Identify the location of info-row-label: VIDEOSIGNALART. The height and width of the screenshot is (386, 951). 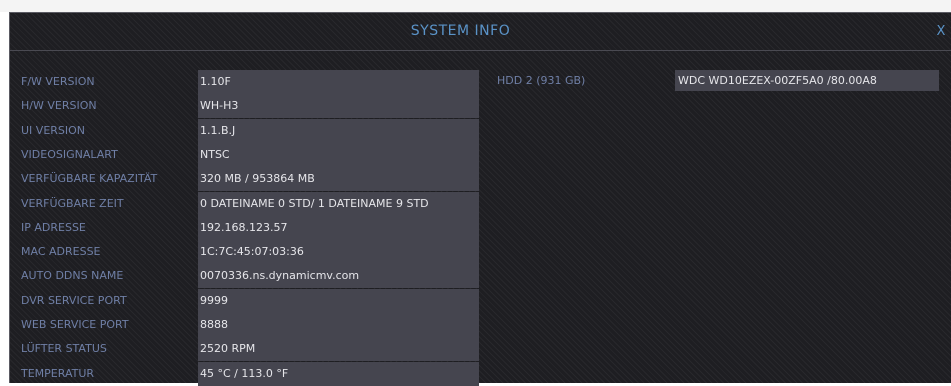
(69, 154).